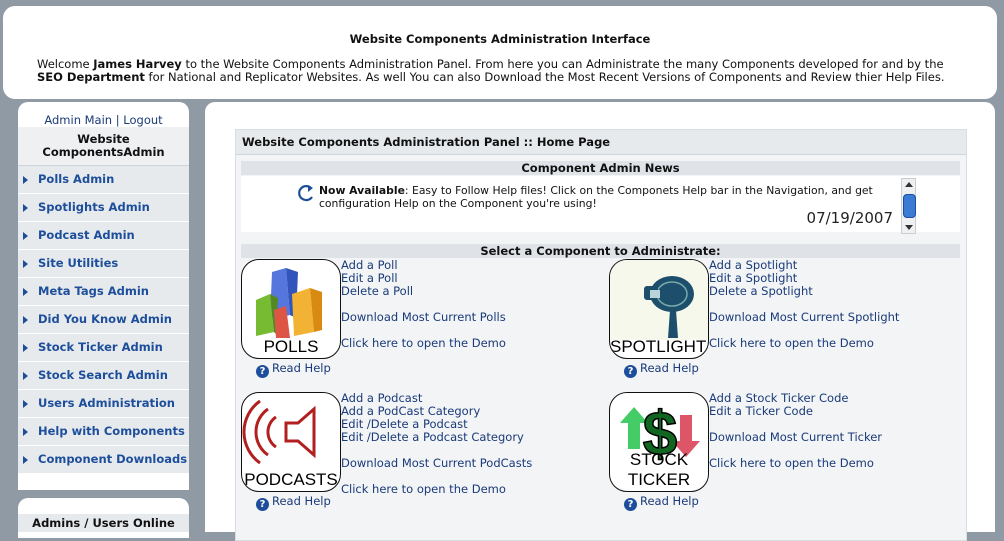  I want to click on podcasts-icon: PODCASTS, so click(291, 442).